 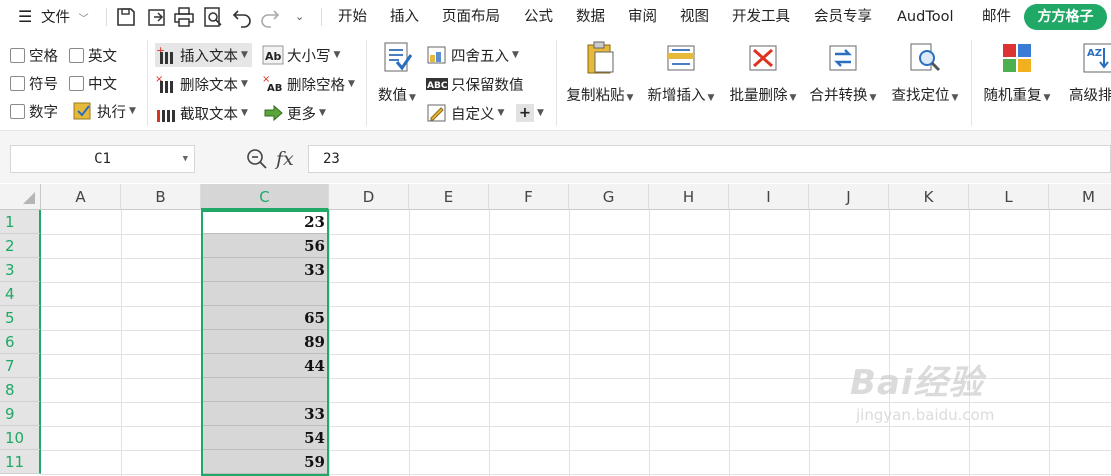 I want to click on undo-icon, so click(x=242, y=17).